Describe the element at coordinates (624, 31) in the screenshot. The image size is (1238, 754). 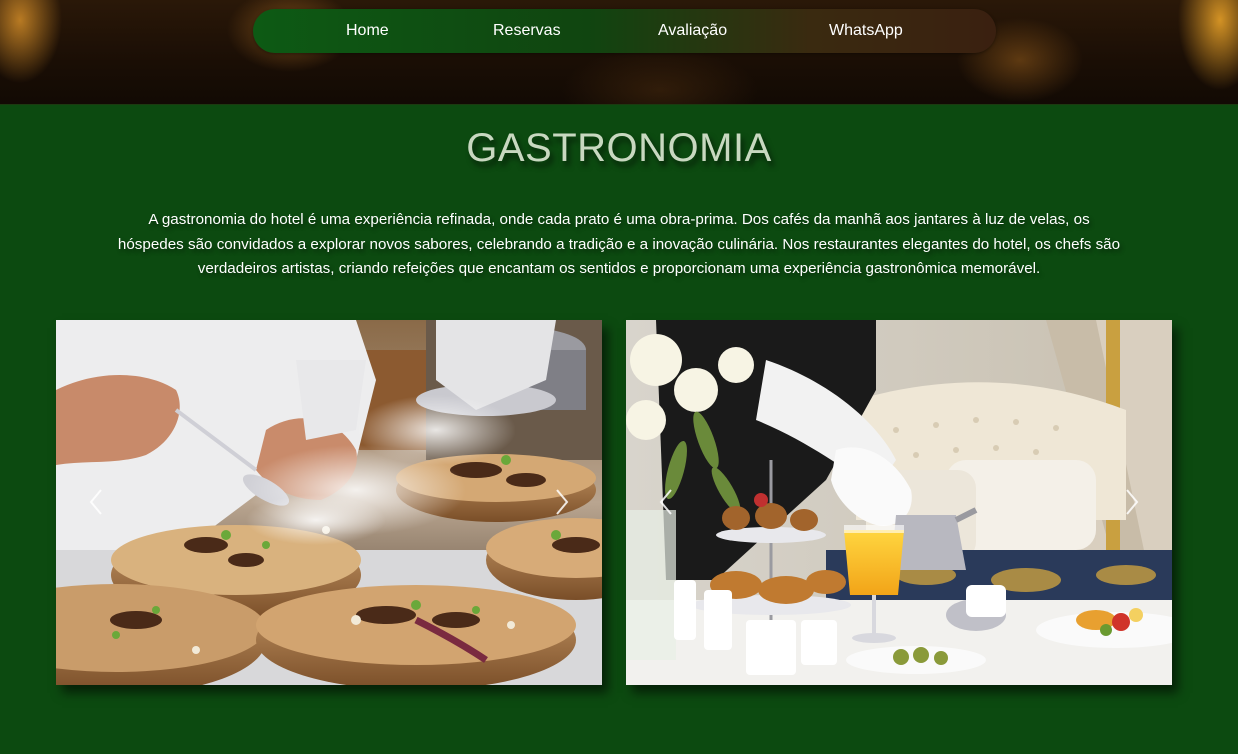
I see `main-nav: Home Reservas Avaliação WhatsApp` at that location.